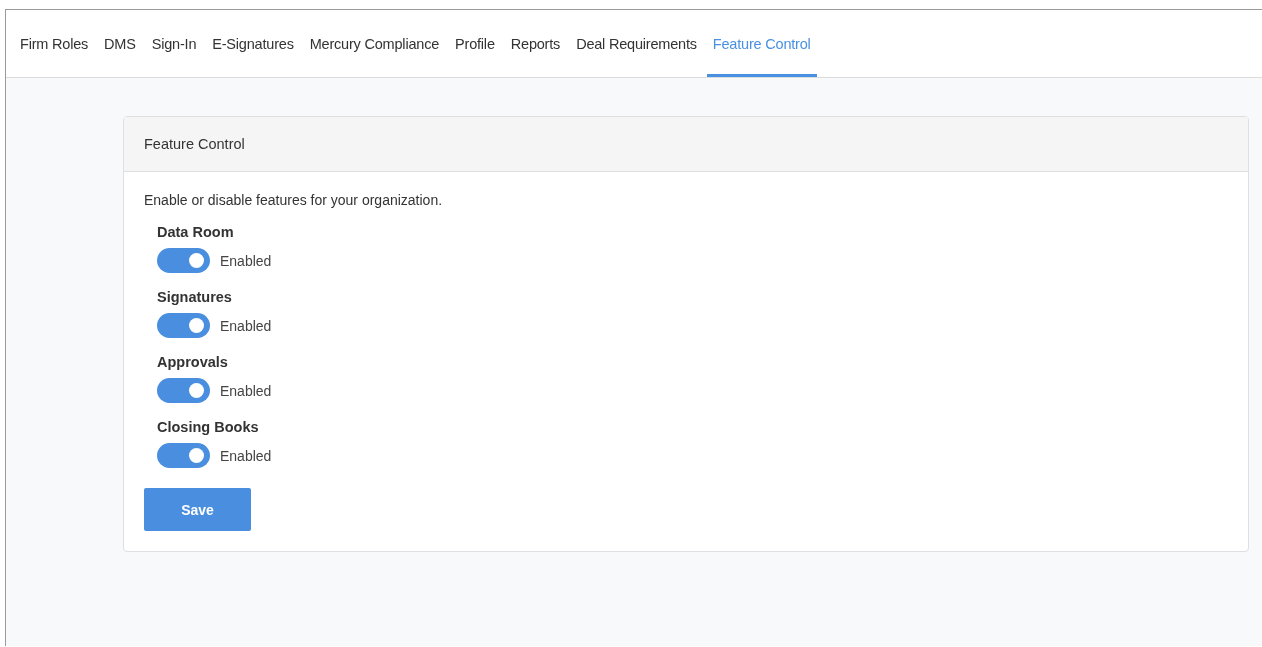 The image size is (1262, 647). Describe the element at coordinates (193, 362) in the screenshot. I see `feature-label: Approvals` at that location.